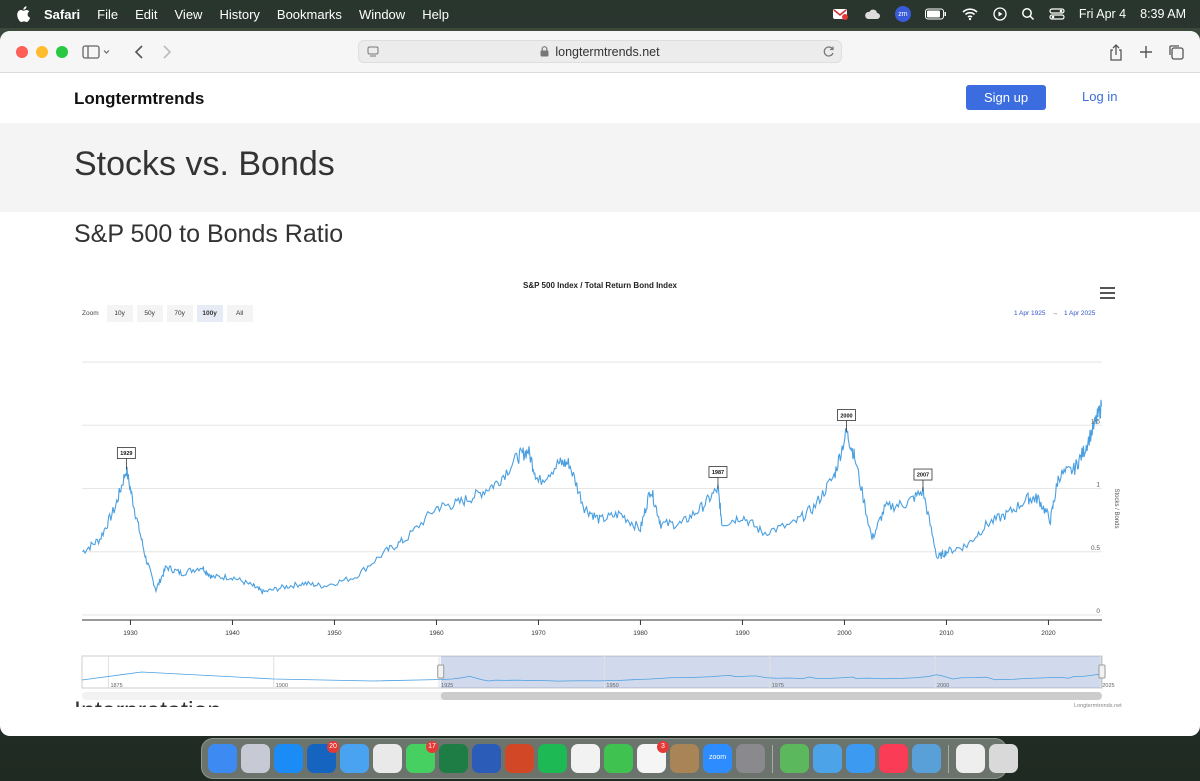 This screenshot has width=1200, height=781. I want to click on dock-app-system-settings, so click(750, 758).